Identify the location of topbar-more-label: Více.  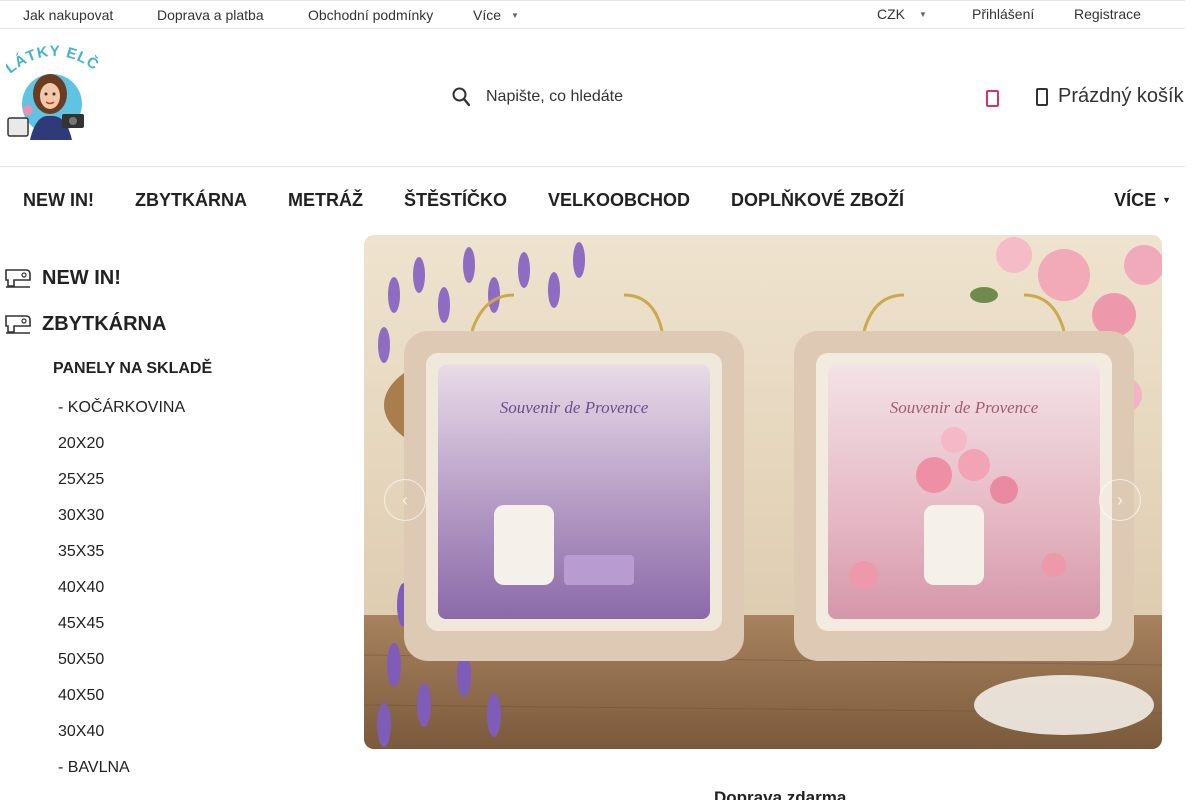
(487, 15).